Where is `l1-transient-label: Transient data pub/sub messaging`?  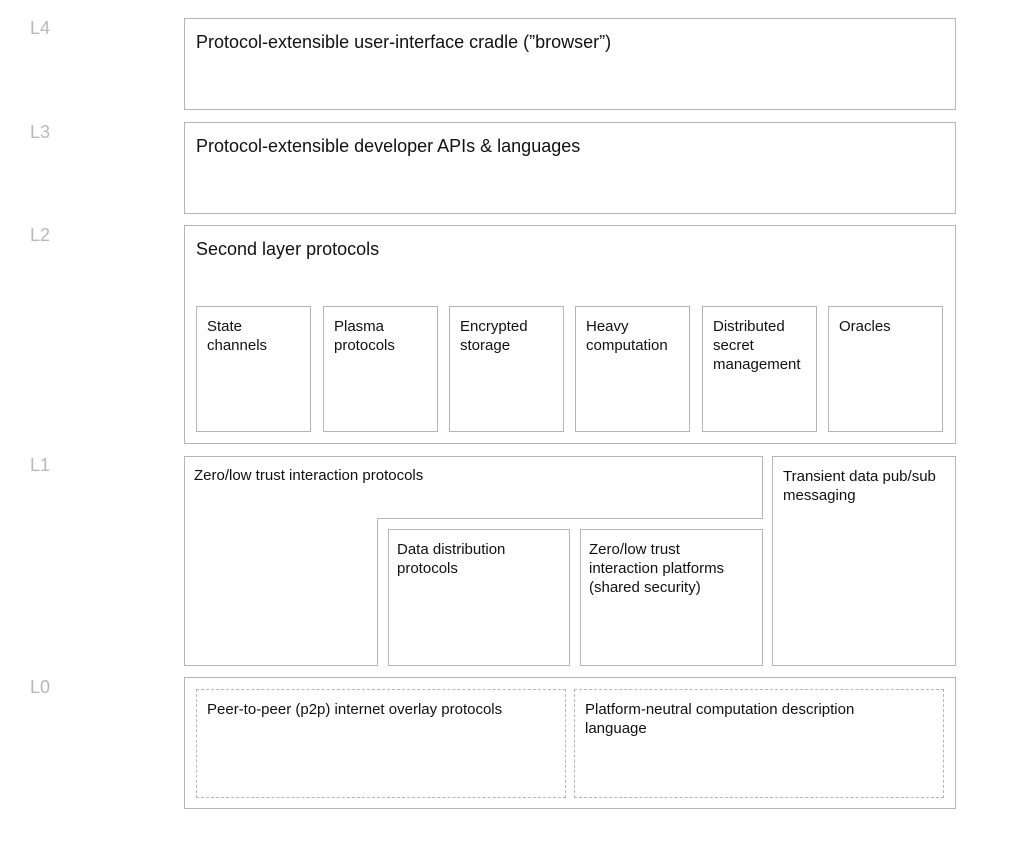 l1-transient-label: Transient data pub/sub messaging is located at coordinates (859, 486).